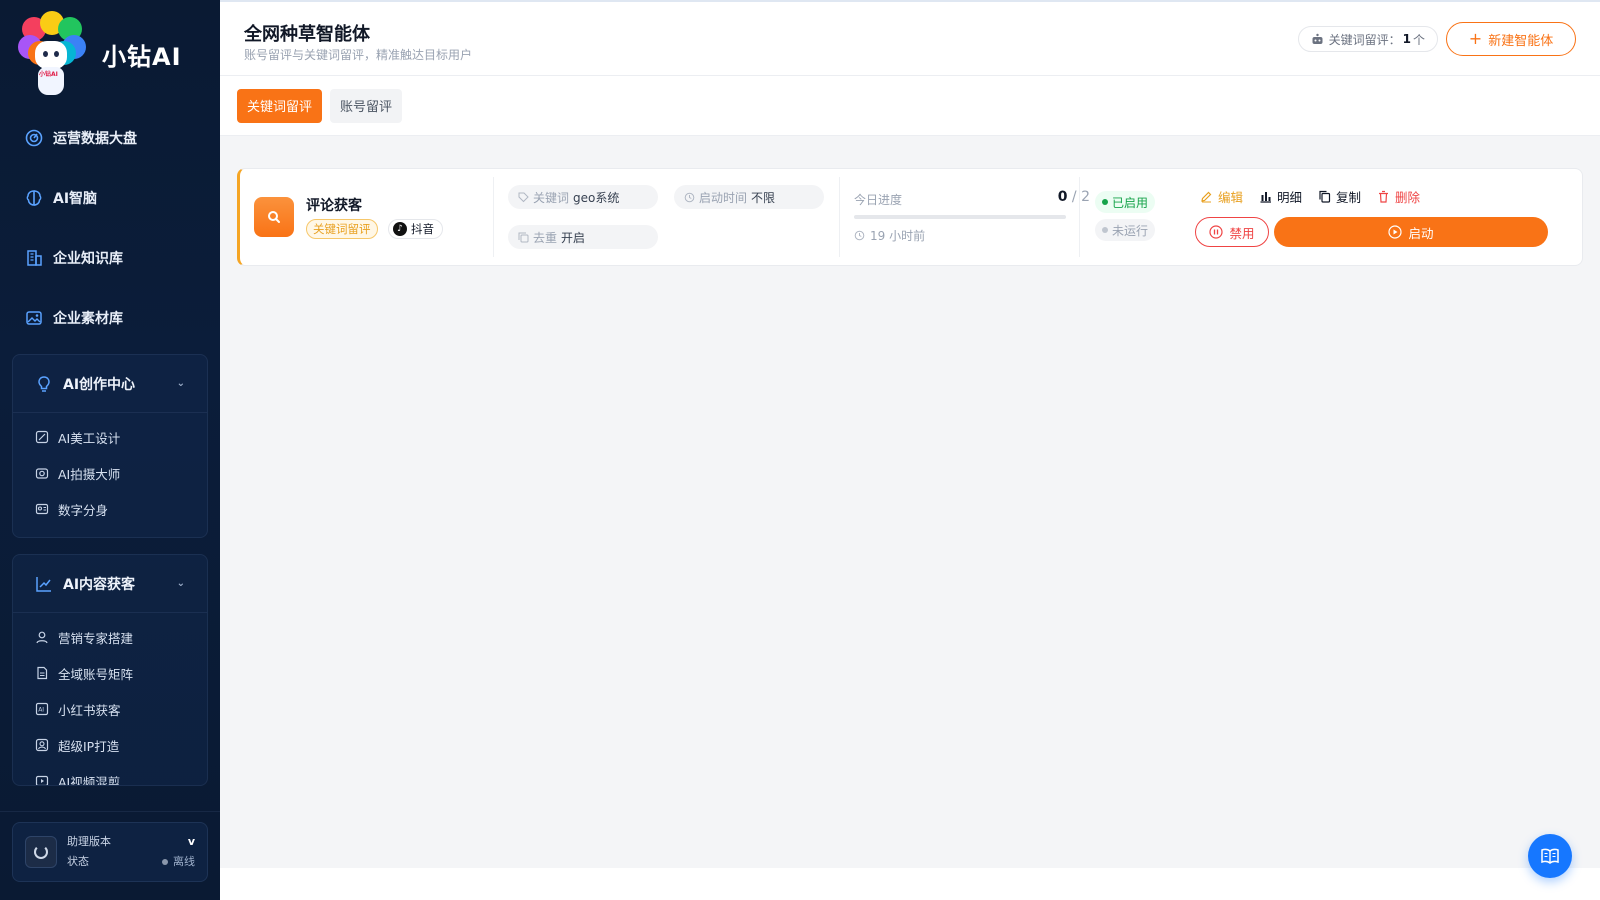  Describe the element at coordinates (1130, 202) in the screenshot. I see `status-enabled-label: 已启用` at that location.